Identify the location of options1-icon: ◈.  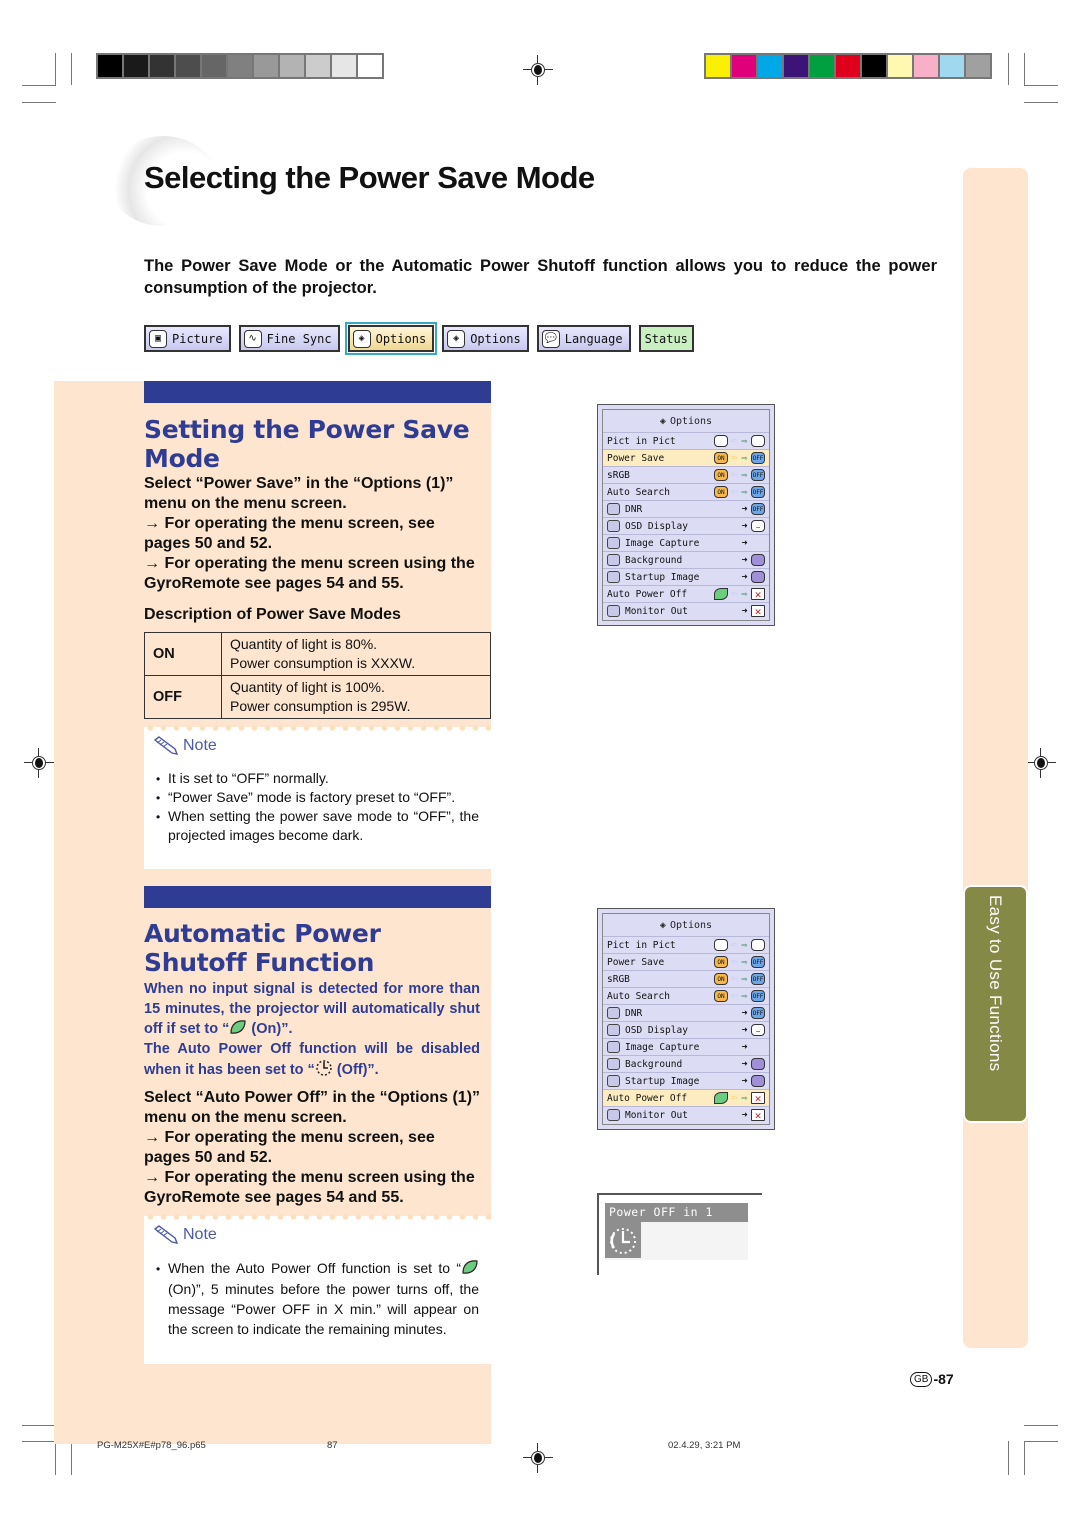
(361, 338).